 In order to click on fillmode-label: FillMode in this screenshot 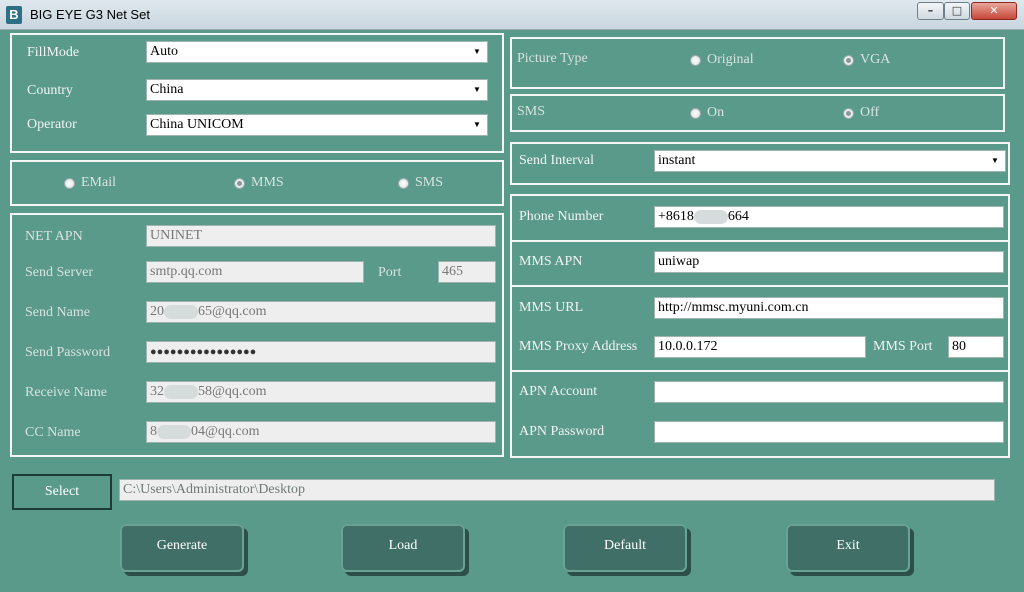, I will do `click(53, 52)`.